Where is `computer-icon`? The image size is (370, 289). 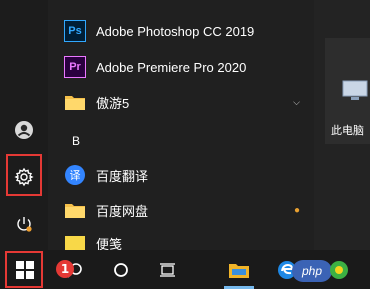 computer-icon is located at coordinates (355, 90).